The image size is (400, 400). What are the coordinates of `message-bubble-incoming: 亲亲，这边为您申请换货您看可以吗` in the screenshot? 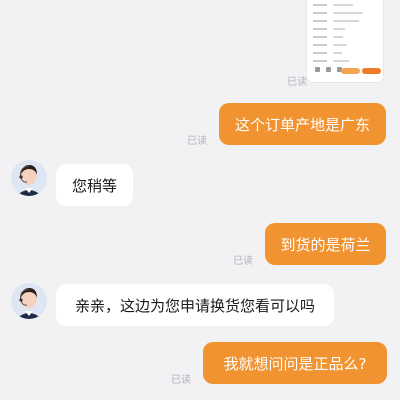 It's located at (195, 305).